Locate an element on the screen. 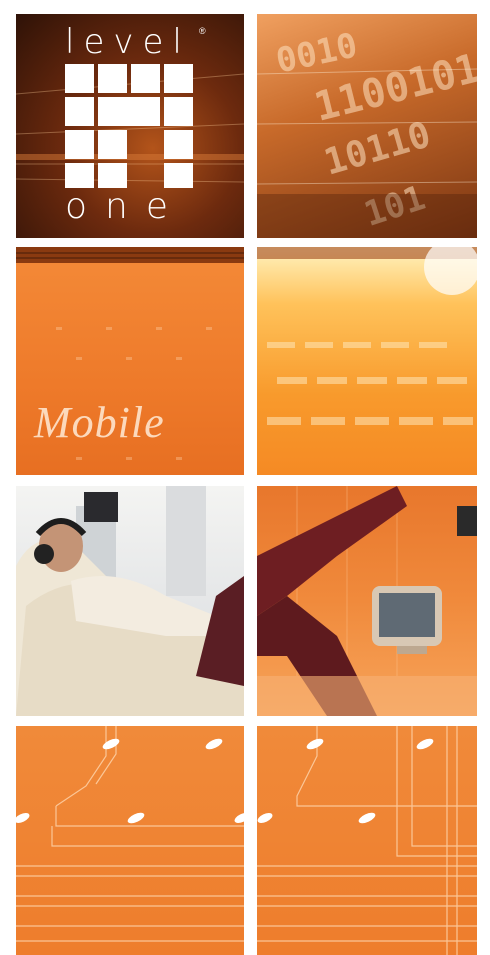 This screenshot has width=490, height=955. circuit-tile-left is located at coordinates (130, 840).